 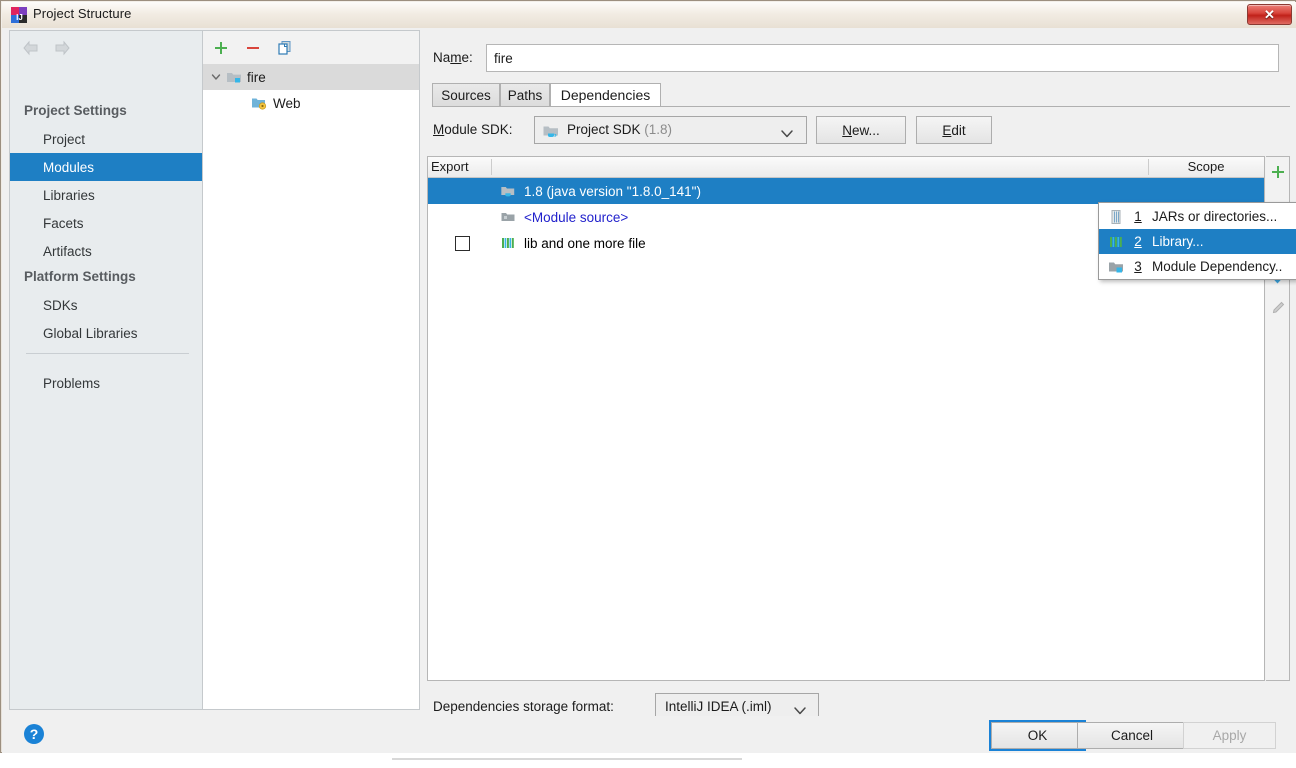 I want to click on tree-node-web: Web, so click(x=311, y=103).